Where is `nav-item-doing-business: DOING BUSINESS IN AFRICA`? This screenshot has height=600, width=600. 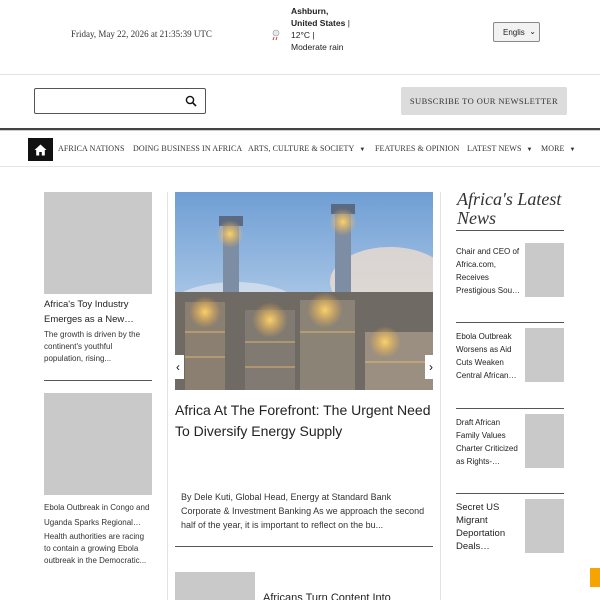 nav-item-doing-business: DOING BUSINESS IN AFRICA is located at coordinates (187, 148).